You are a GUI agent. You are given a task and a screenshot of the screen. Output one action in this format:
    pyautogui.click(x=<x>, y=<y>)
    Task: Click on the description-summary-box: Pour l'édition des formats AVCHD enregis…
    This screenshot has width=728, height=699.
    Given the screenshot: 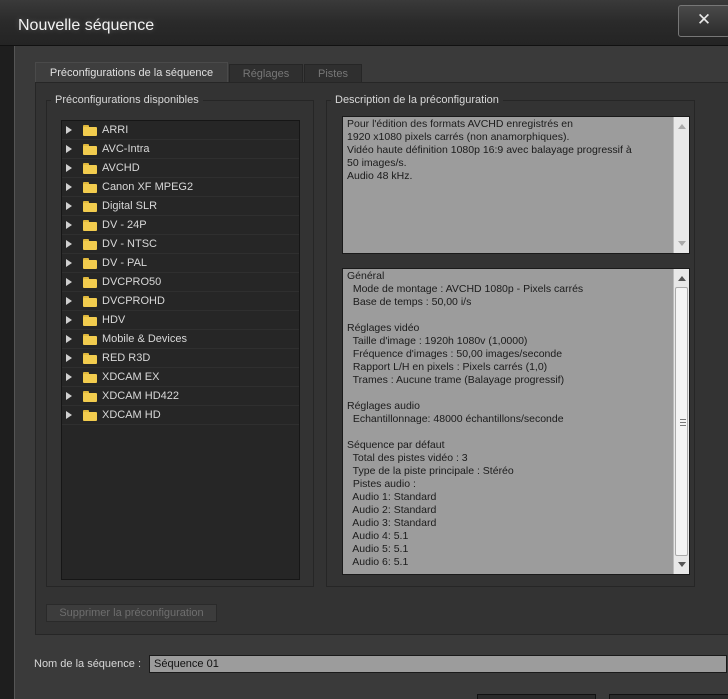 What is the action you would take?
    pyautogui.click(x=516, y=185)
    